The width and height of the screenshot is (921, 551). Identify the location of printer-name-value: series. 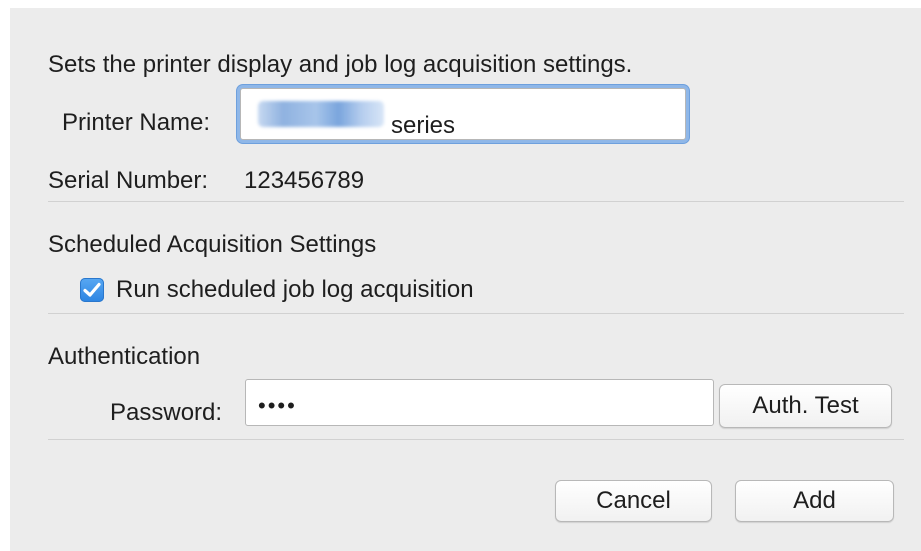
(423, 125).